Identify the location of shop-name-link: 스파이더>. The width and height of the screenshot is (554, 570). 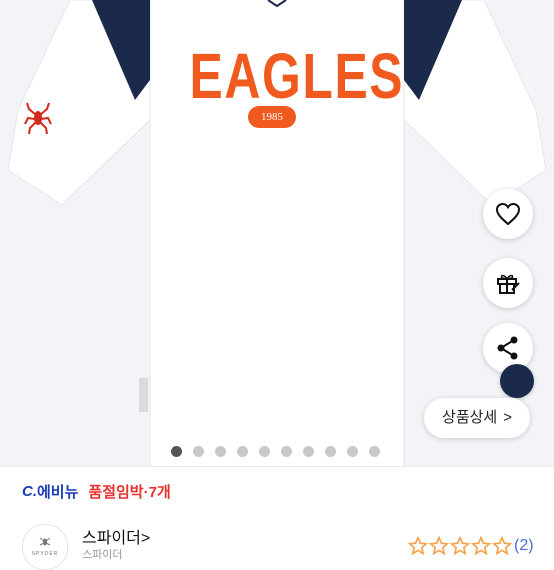
(116, 536).